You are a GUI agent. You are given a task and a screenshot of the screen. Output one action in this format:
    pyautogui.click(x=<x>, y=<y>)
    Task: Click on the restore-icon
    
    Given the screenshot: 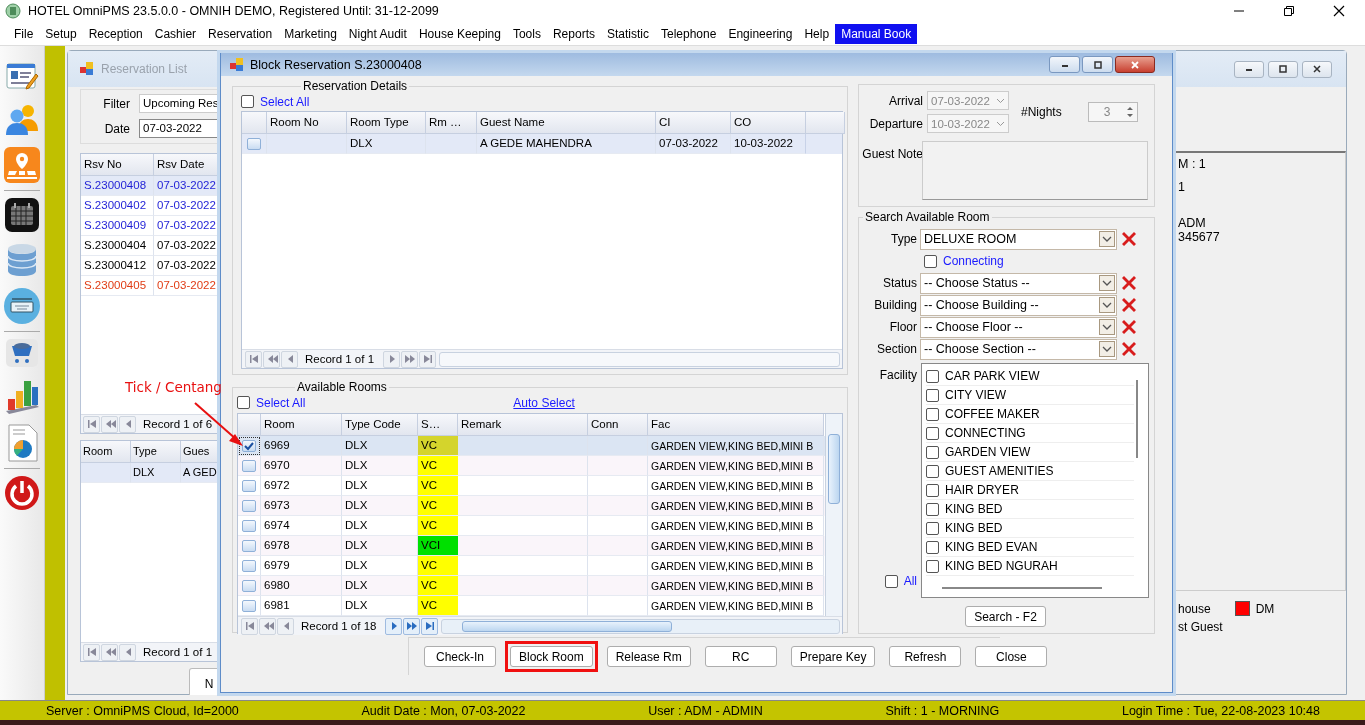 What is the action you would take?
    pyautogui.click(x=1289, y=11)
    